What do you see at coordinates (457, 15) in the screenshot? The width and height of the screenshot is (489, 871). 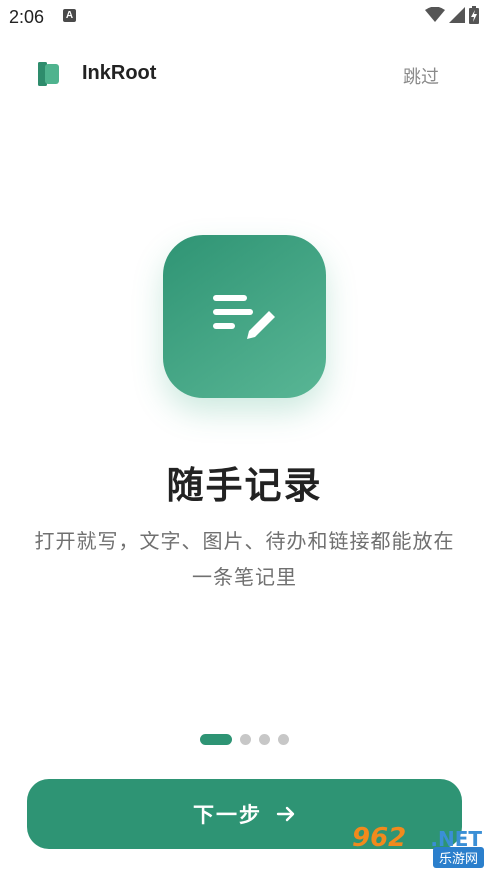 I see `signal-icon` at bounding box center [457, 15].